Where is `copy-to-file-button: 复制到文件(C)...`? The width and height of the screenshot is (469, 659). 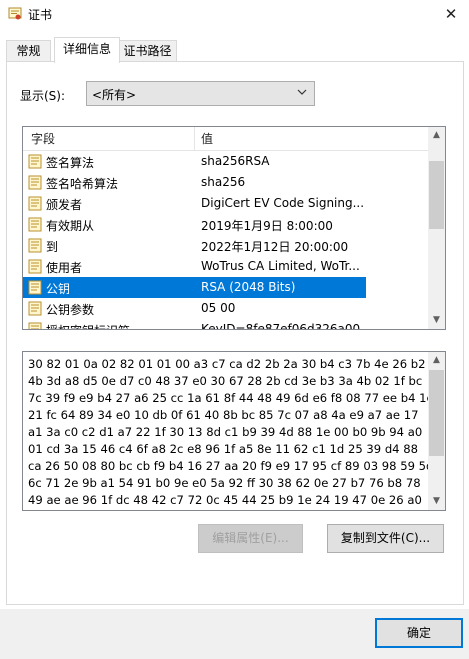
copy-to-file-button: 复制到文件(C)... is located at coordinates (385, 538).